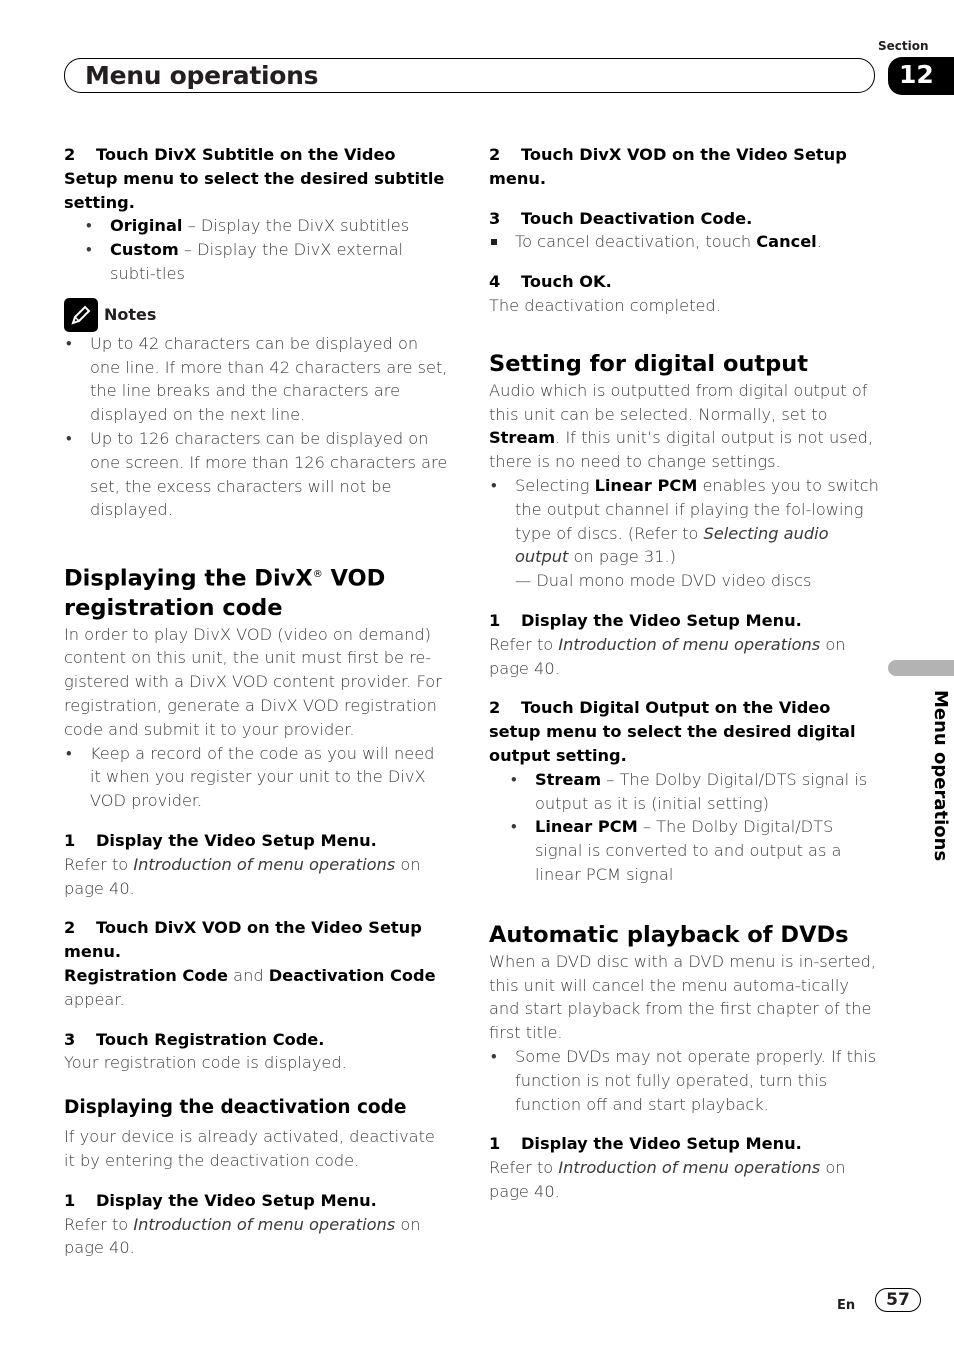 This screenshot has width=954, height=1352. Describe the element at coordinates (921, 668) in the screenshot. I see `side-tab-marker` at that location.